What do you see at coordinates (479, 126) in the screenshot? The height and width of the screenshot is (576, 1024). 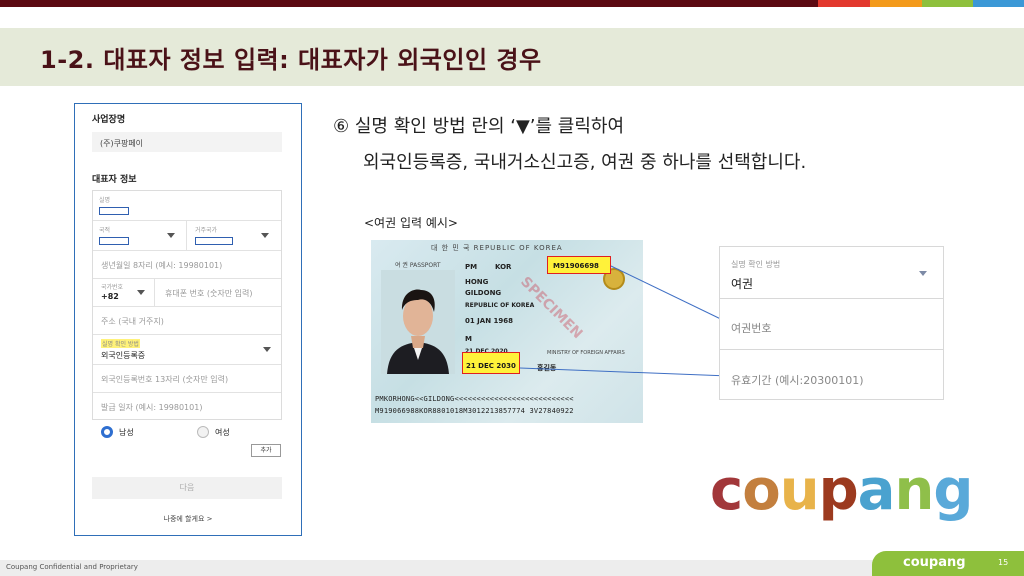 I see `instruction-line-1: ⑥ 실명 확인 방법 란의 ‘▼’를 클릭하여` at bounding box center [479, 126].